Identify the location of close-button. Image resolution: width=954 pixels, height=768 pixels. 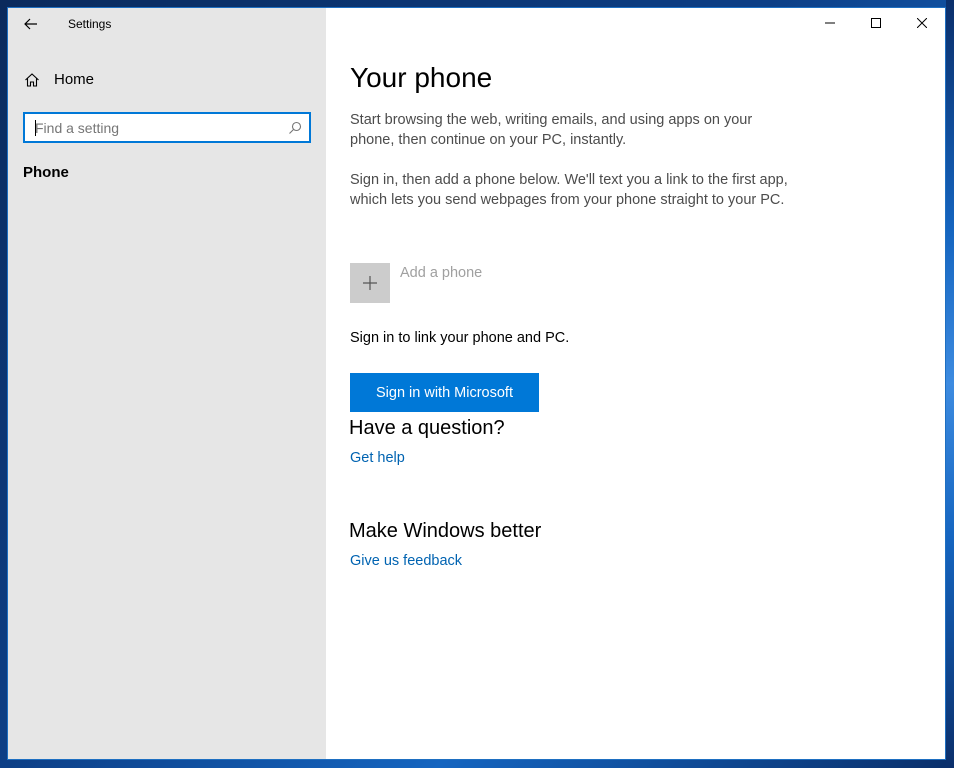
(922, 23).